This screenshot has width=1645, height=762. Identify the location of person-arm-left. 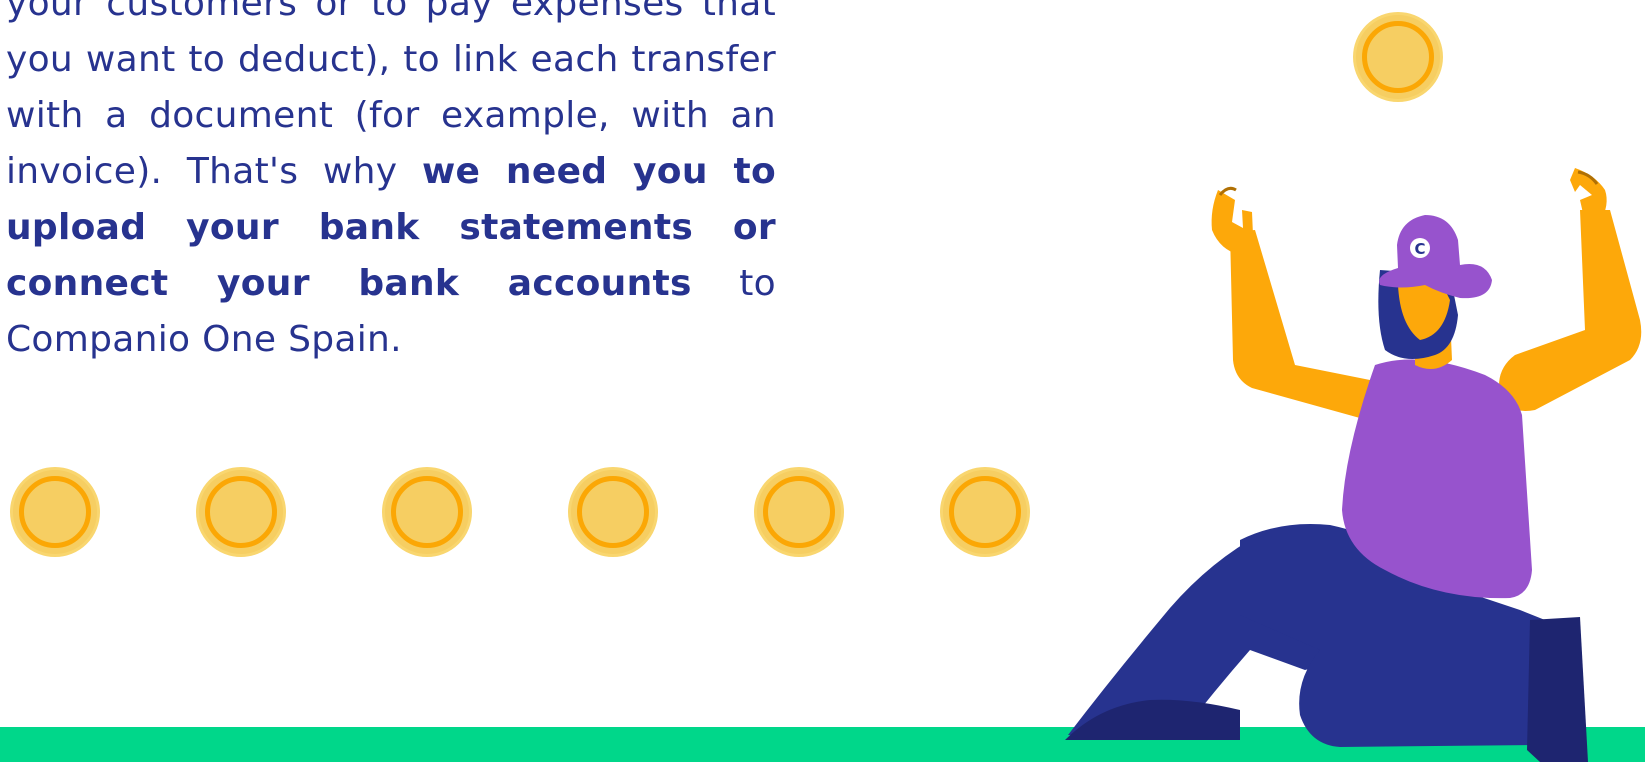
(1307, 327).